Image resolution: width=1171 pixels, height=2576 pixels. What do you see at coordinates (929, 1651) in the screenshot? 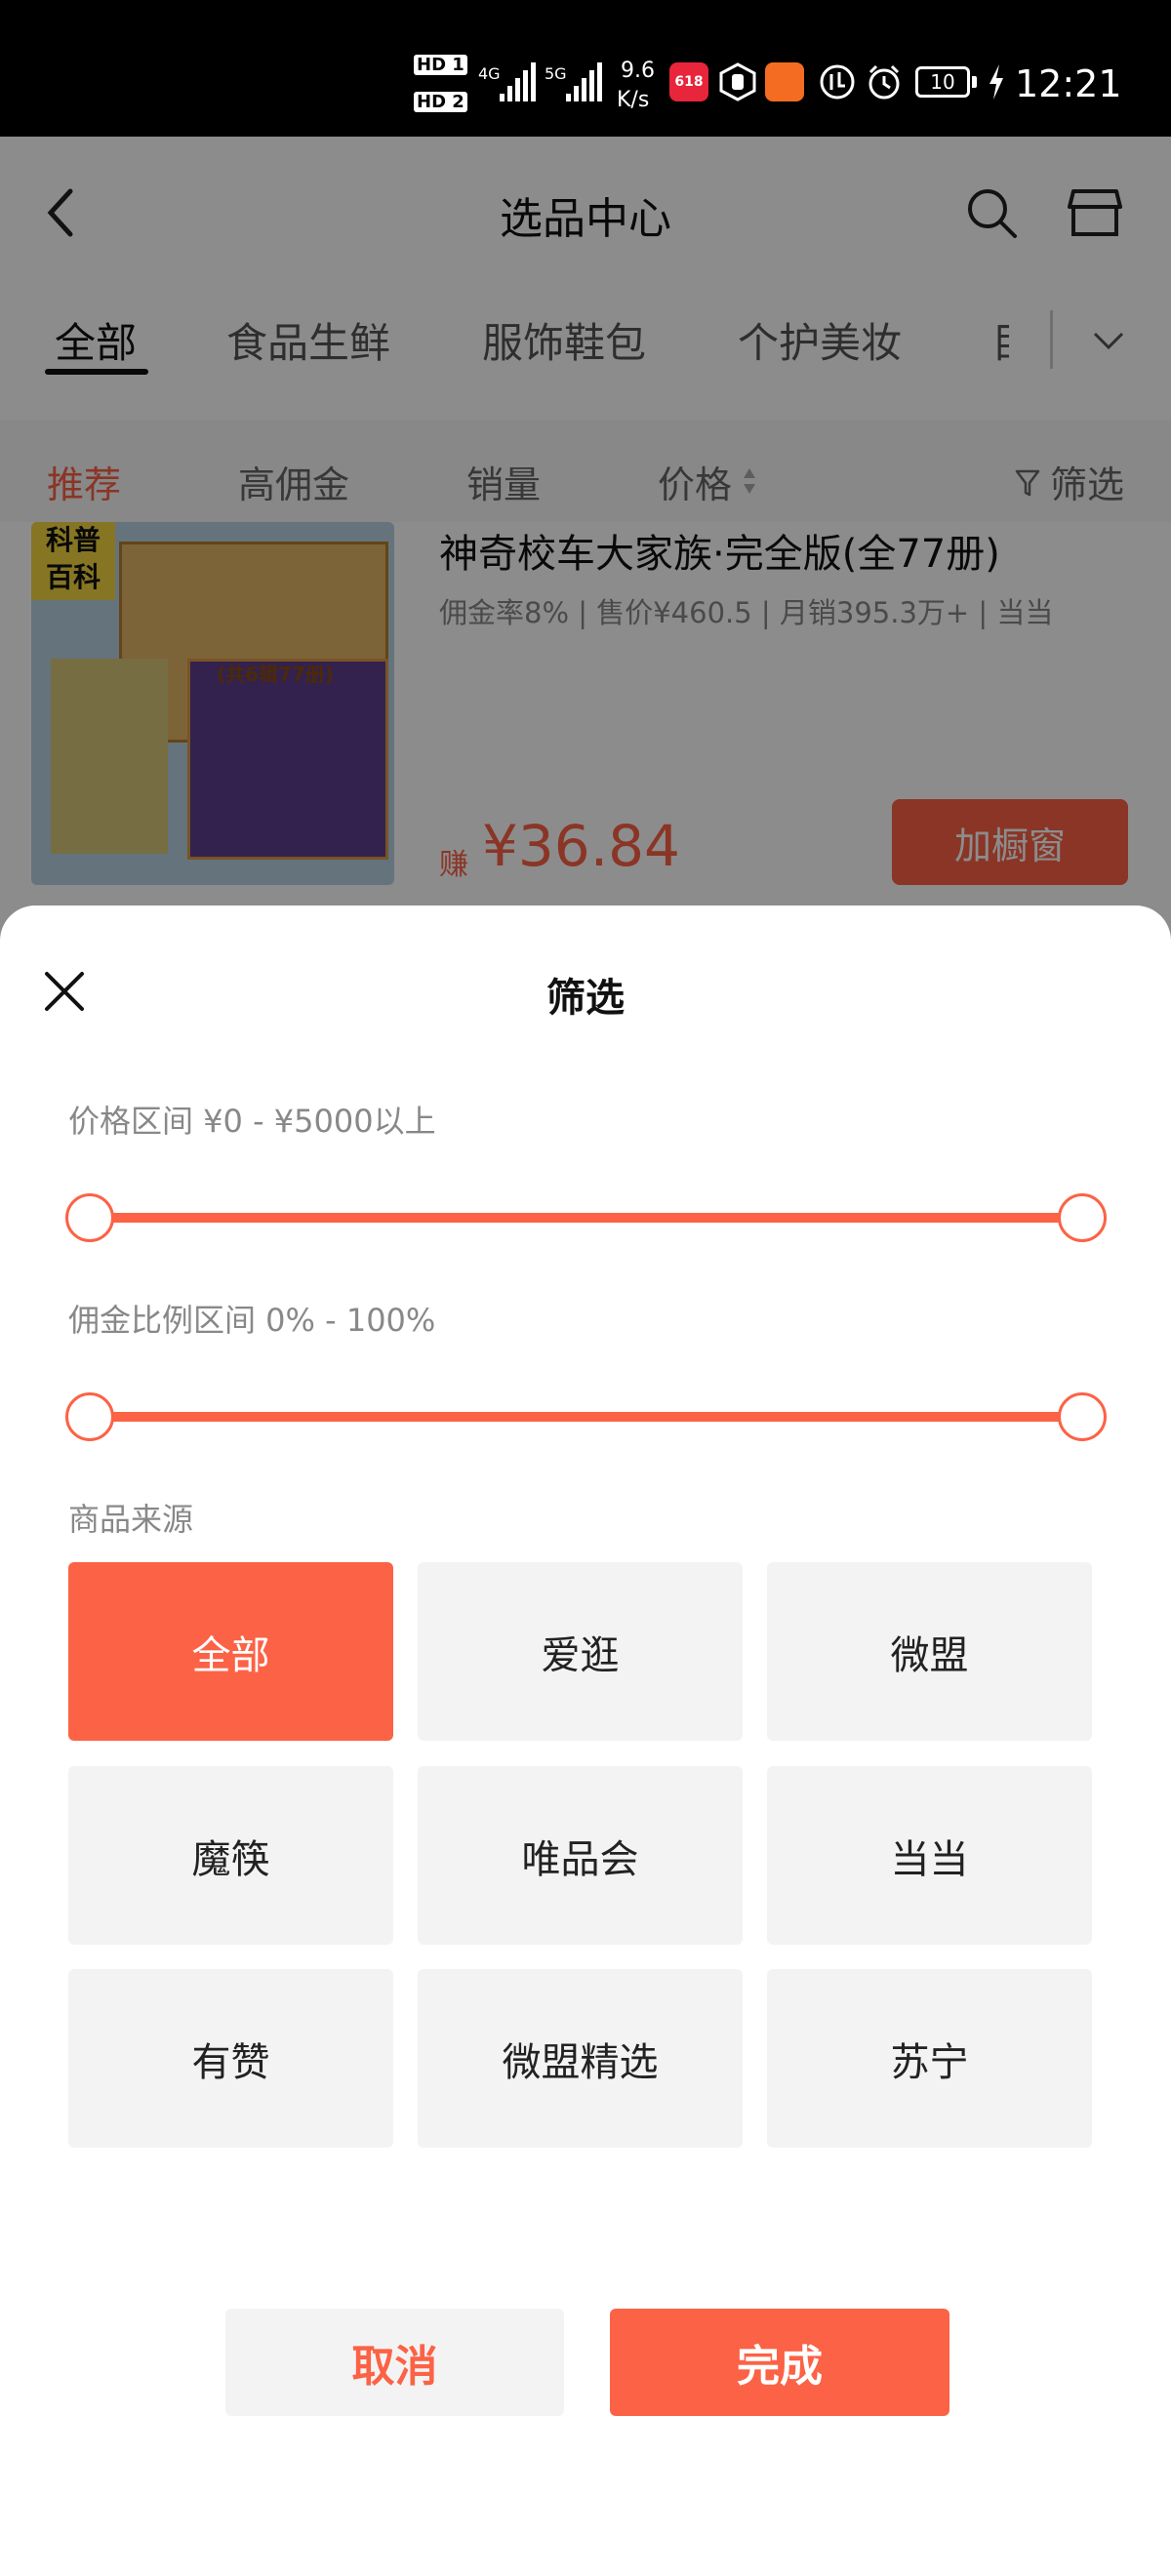
I see `source-option-weimeng: 微盟` at bounding box center [929, 1651].